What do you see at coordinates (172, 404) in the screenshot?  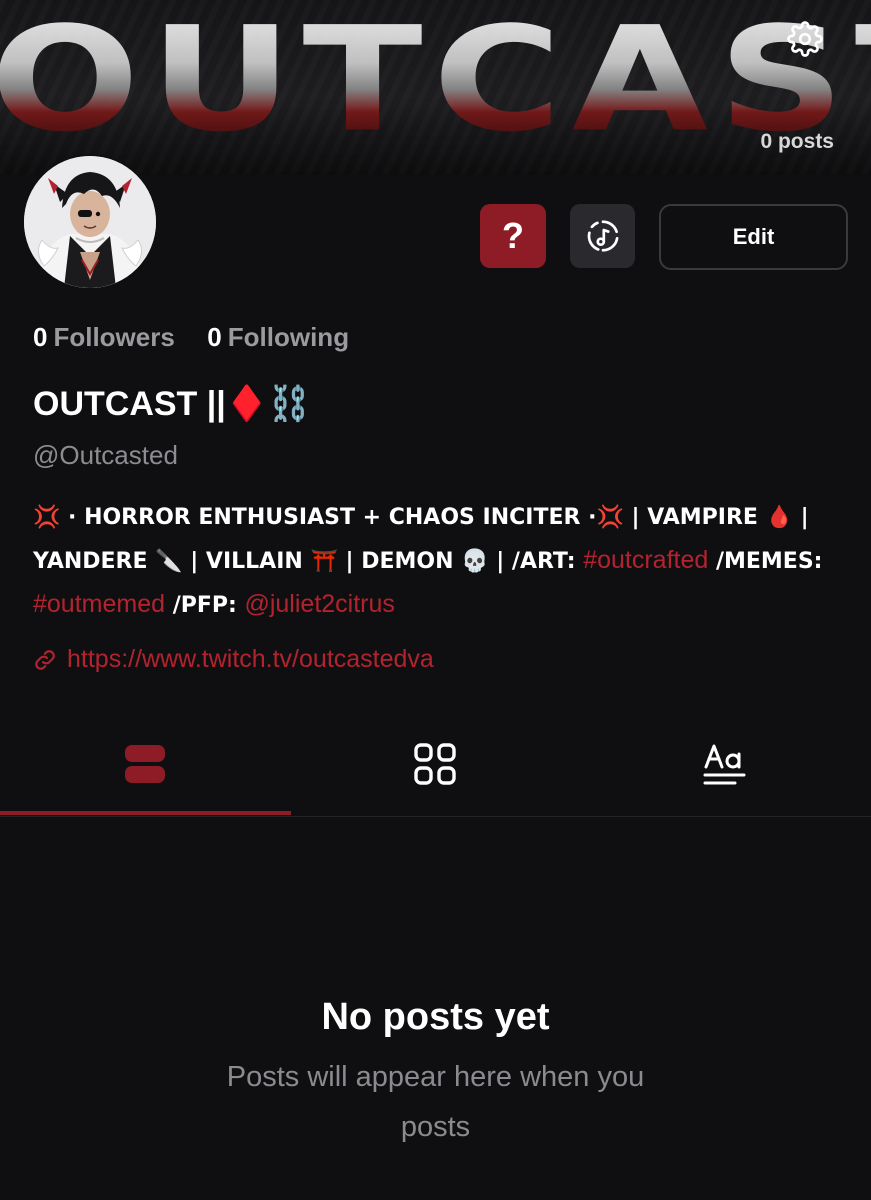 I see `display-name: OUTCAST ||♦️⛓️` at bounding box center [172, 404].